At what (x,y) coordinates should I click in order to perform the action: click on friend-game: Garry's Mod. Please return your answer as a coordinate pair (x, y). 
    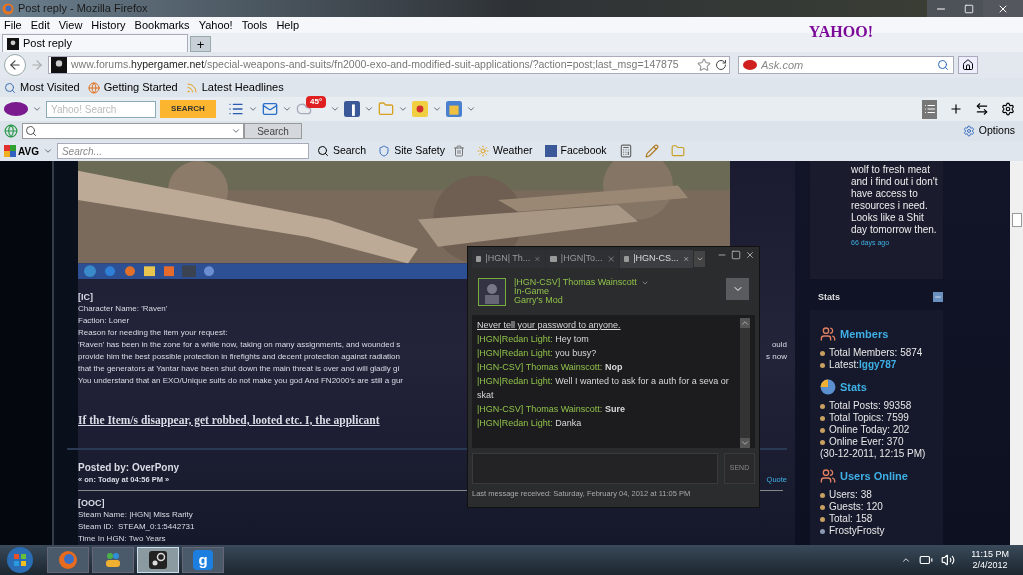
    Looking at the image, I should click on (539, 300).